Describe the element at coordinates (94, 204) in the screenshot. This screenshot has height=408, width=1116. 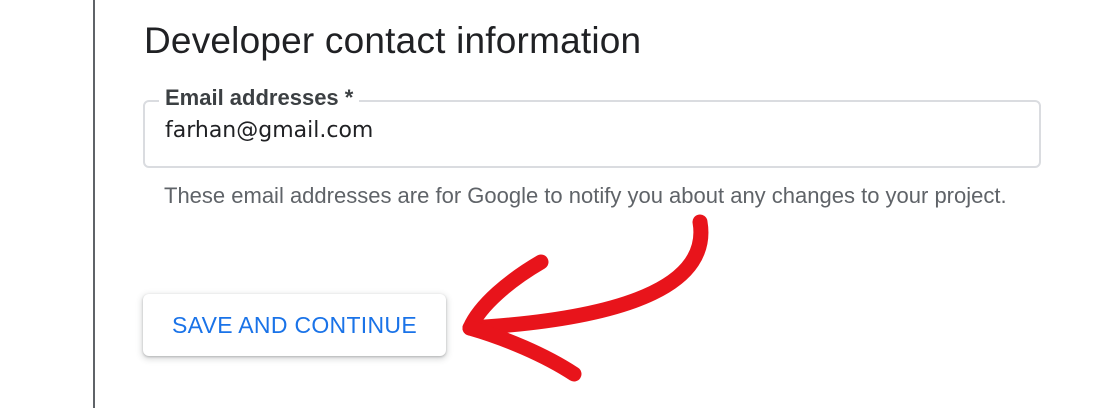
I see `left-divider` at that location.